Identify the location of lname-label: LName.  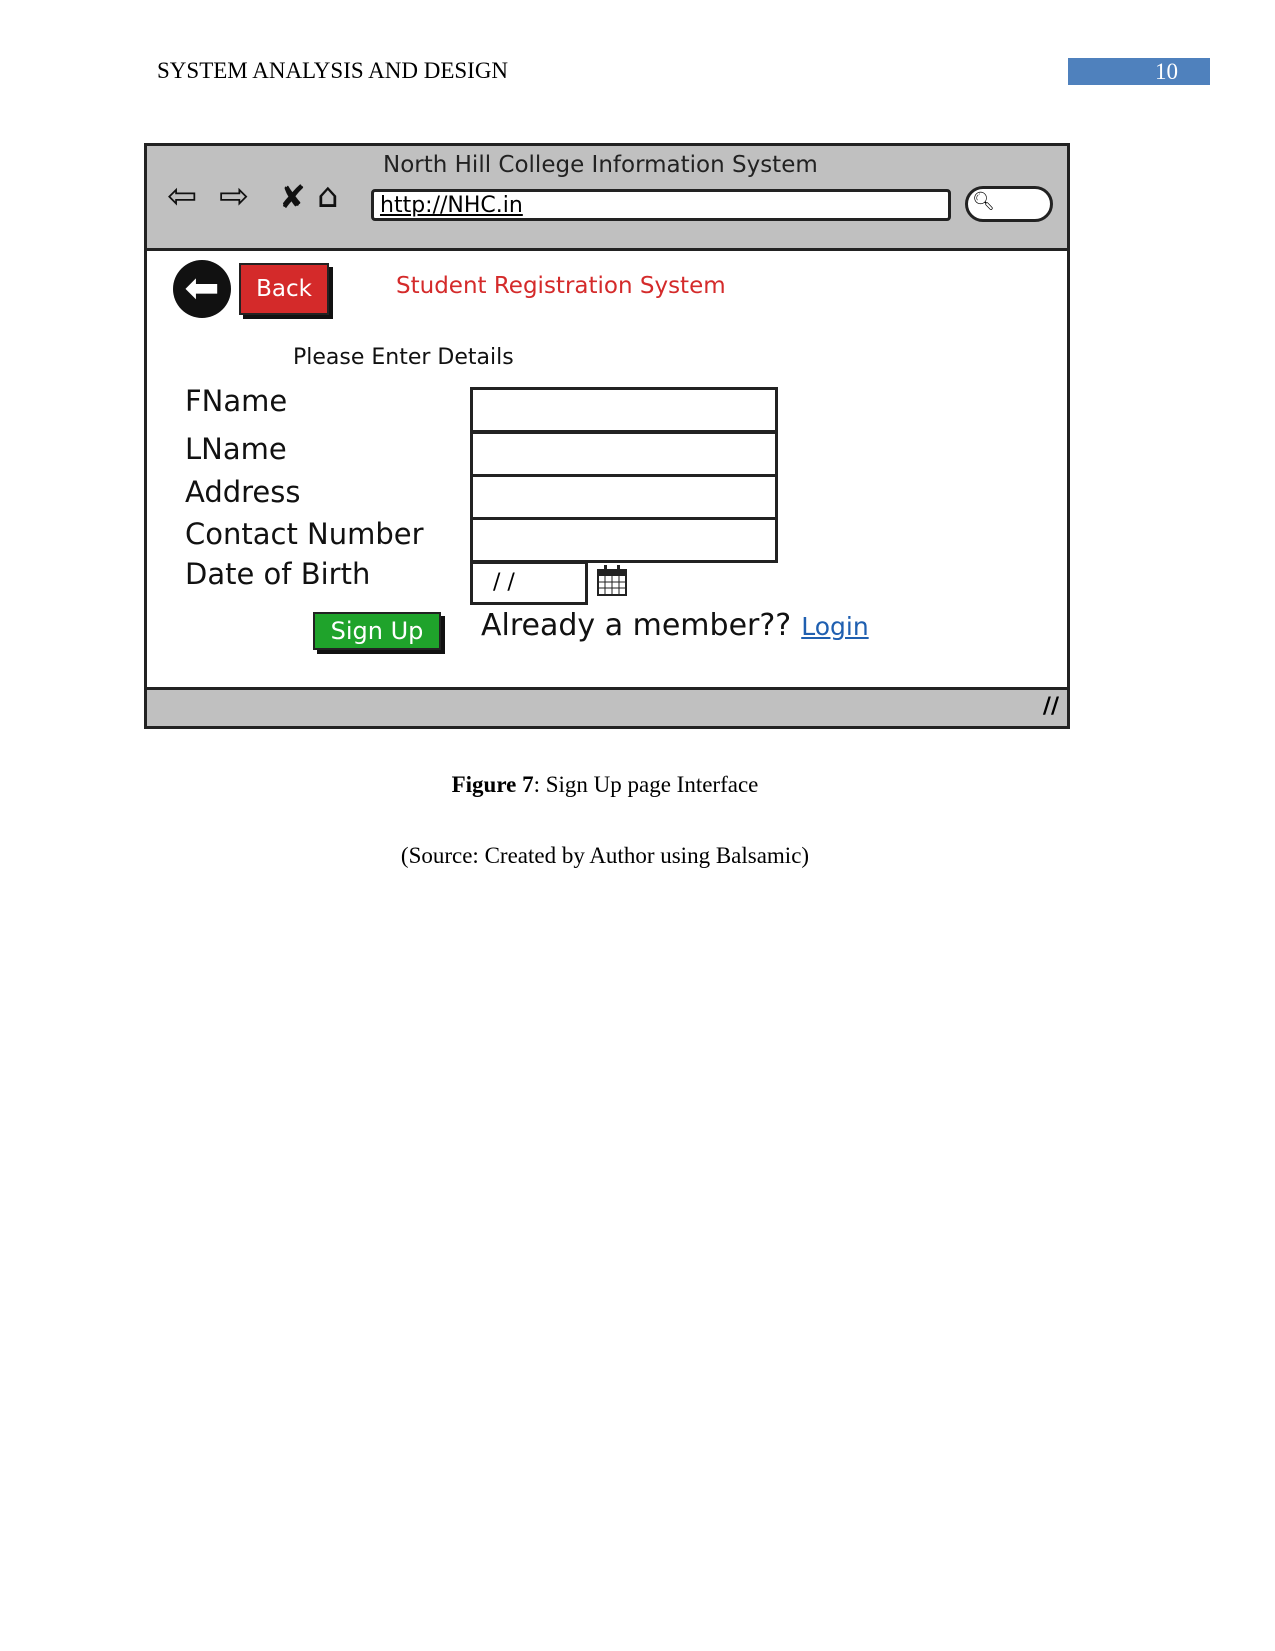
(236, 449).